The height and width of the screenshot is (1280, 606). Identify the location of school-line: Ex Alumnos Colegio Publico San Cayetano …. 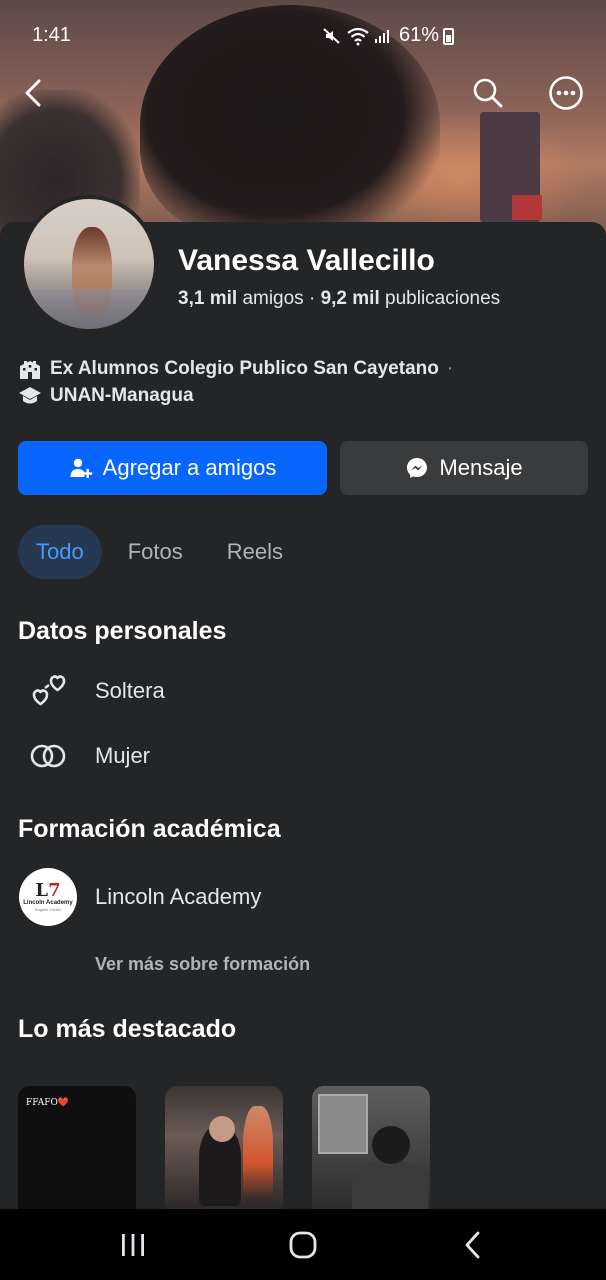
(235, 369).